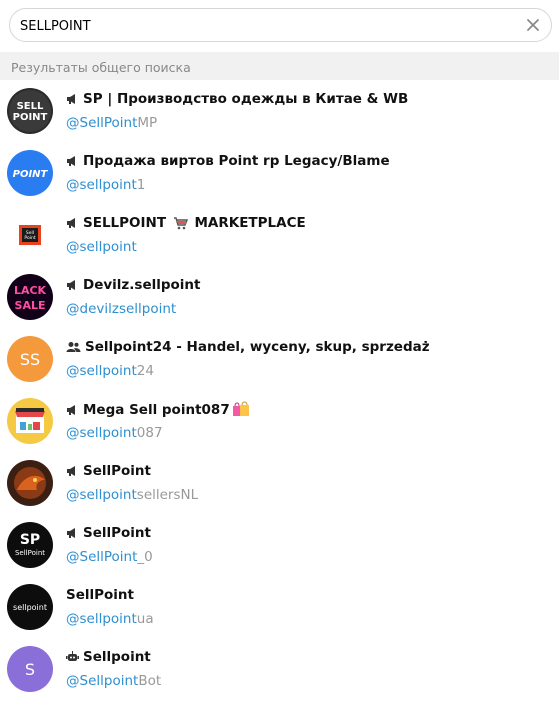 The height and width of the screenshot is (704, 559). What do you see at coordinates (30, 305) in the screenshot?
I see `svg-text: SALE` at bounding box center [30, 305].